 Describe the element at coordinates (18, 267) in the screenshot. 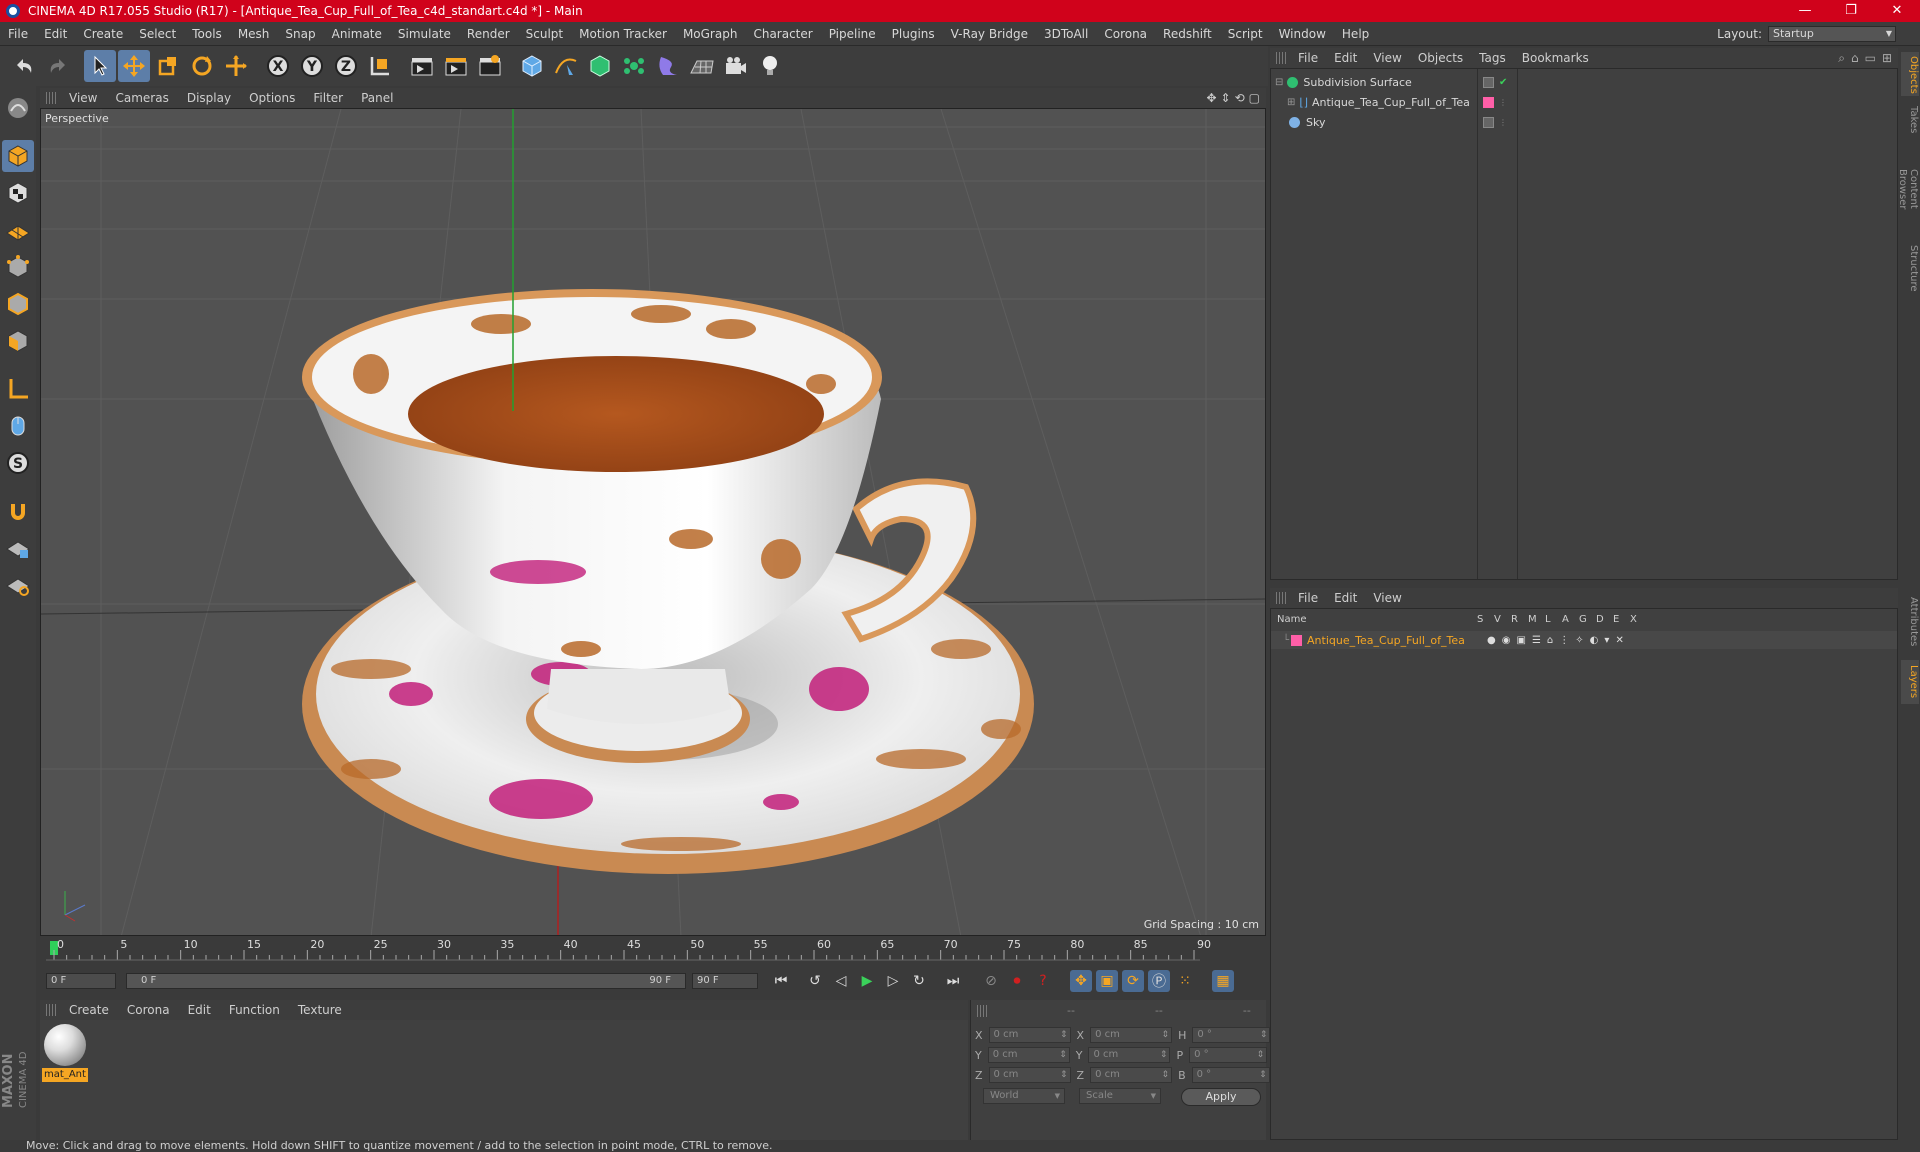

I see `points-mode-button` at that location.